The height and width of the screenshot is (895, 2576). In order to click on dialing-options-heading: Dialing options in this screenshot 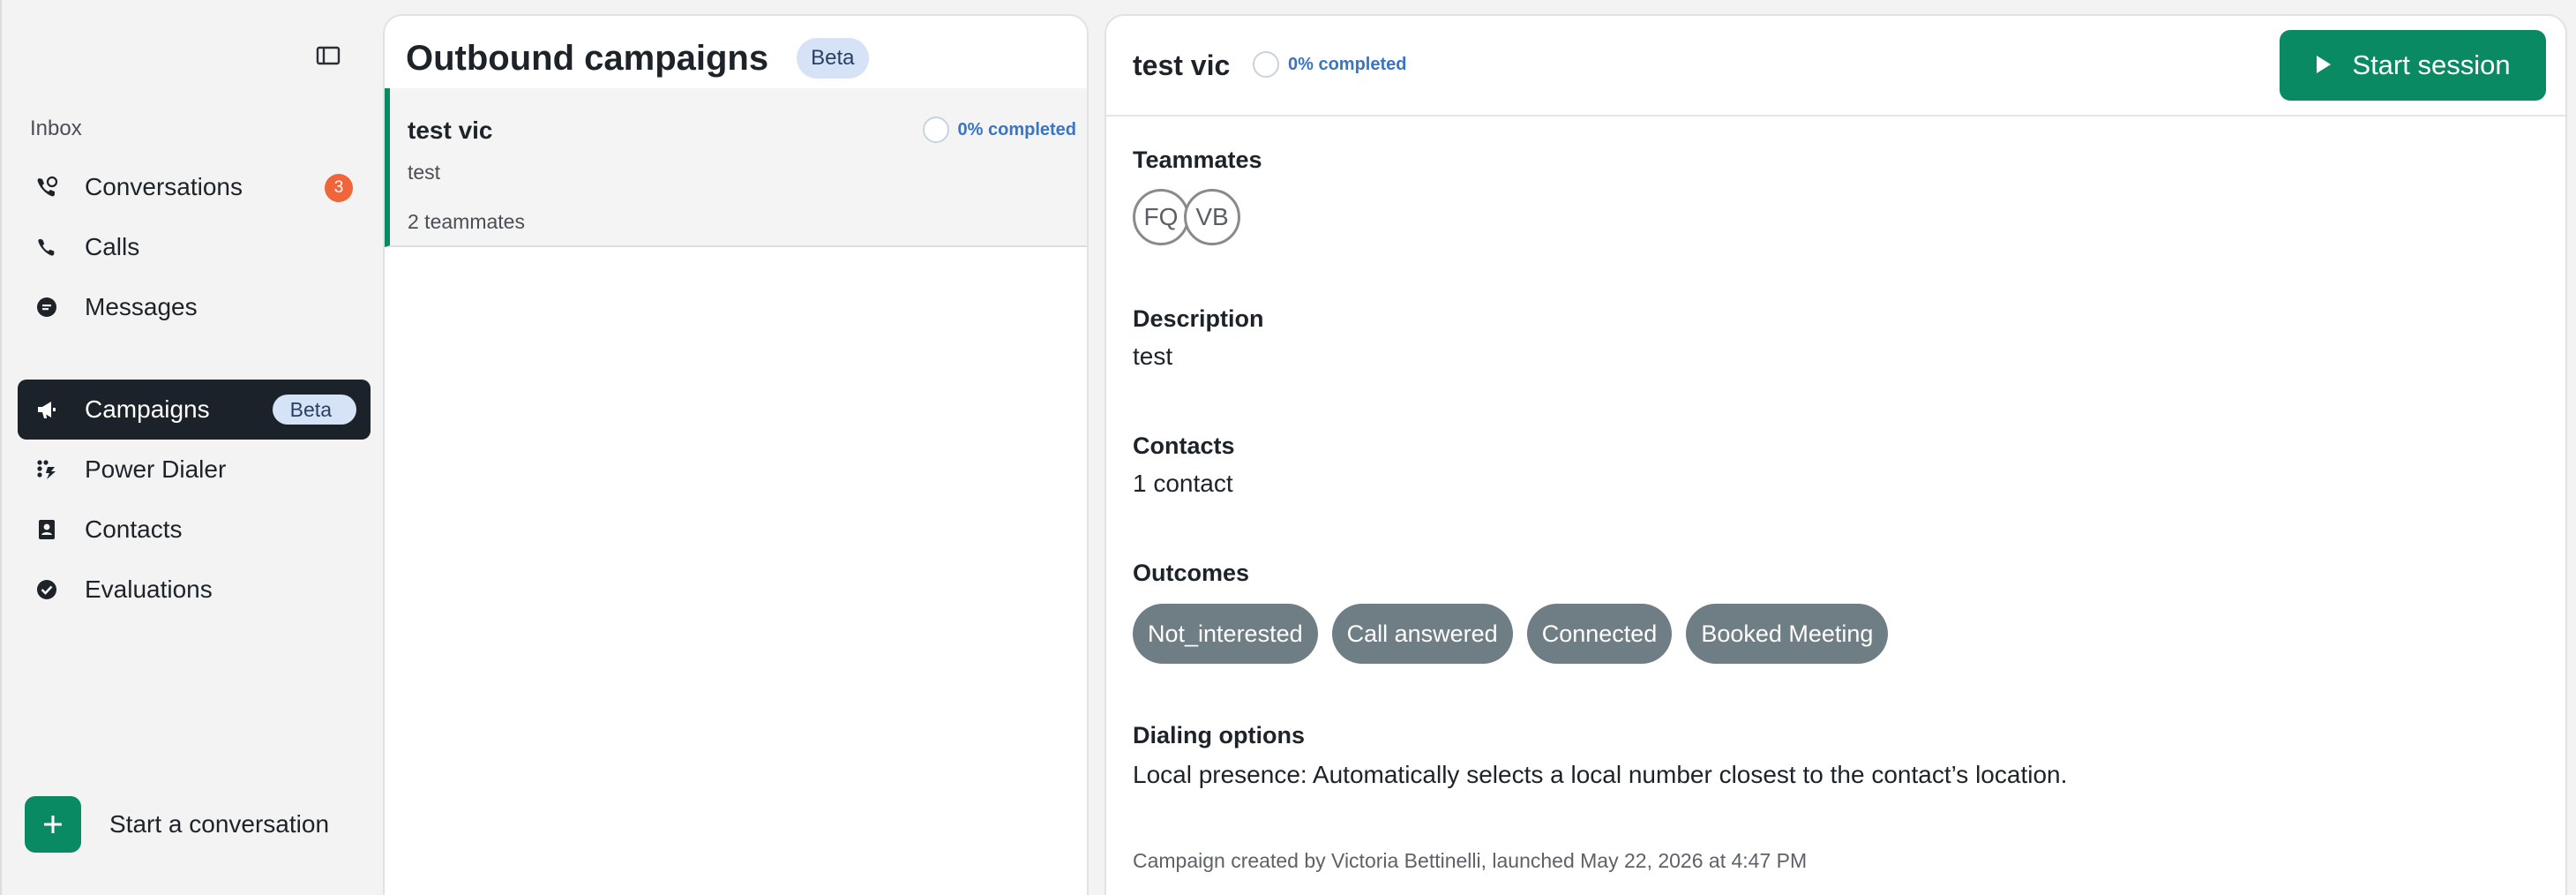, I will do `click(1219, 735)`.